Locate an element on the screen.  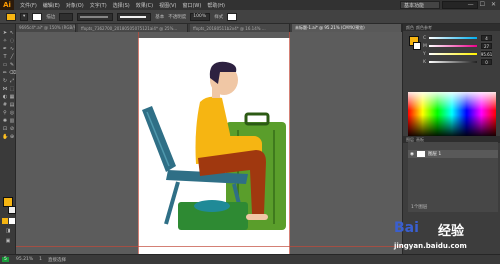
slider-magenta: M 27 is located at coordinates (451, 46).